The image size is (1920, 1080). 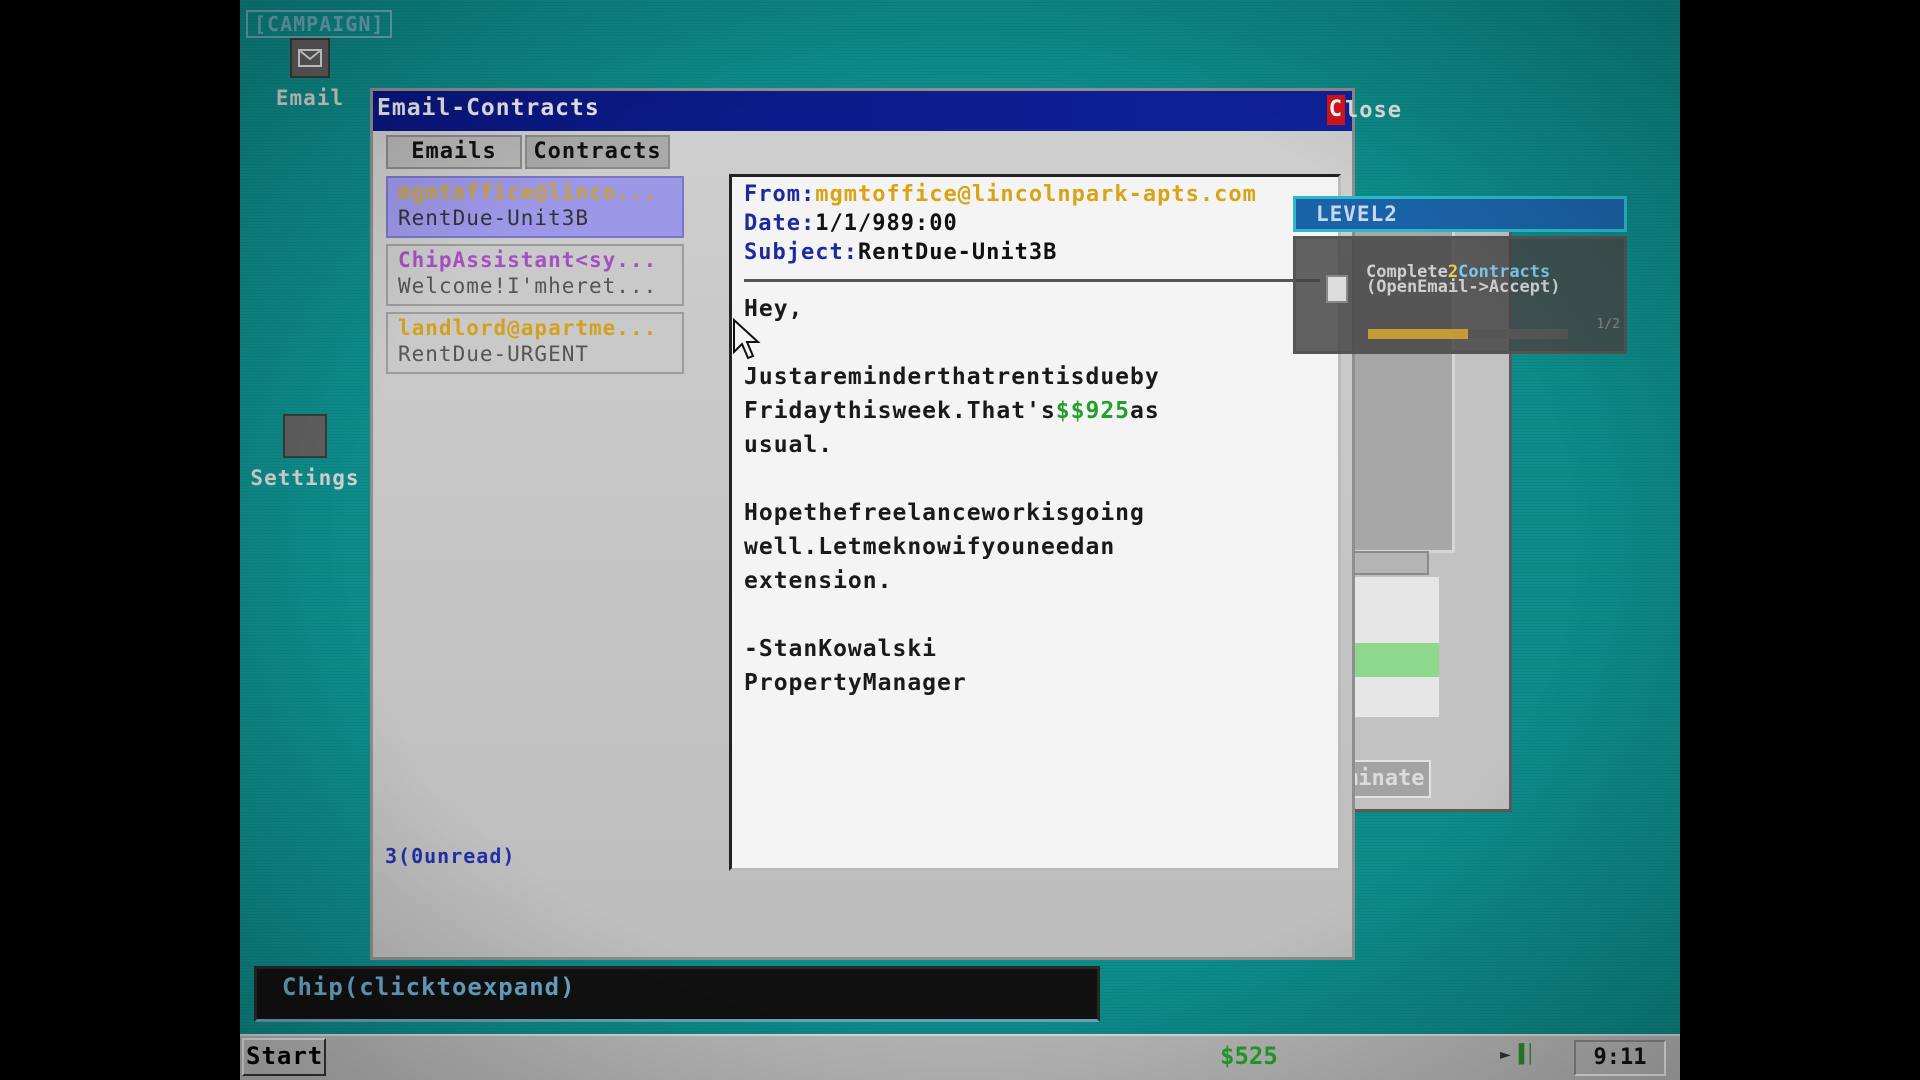 I want to click on subject-key: Subject:, so click(x=801, y=252).